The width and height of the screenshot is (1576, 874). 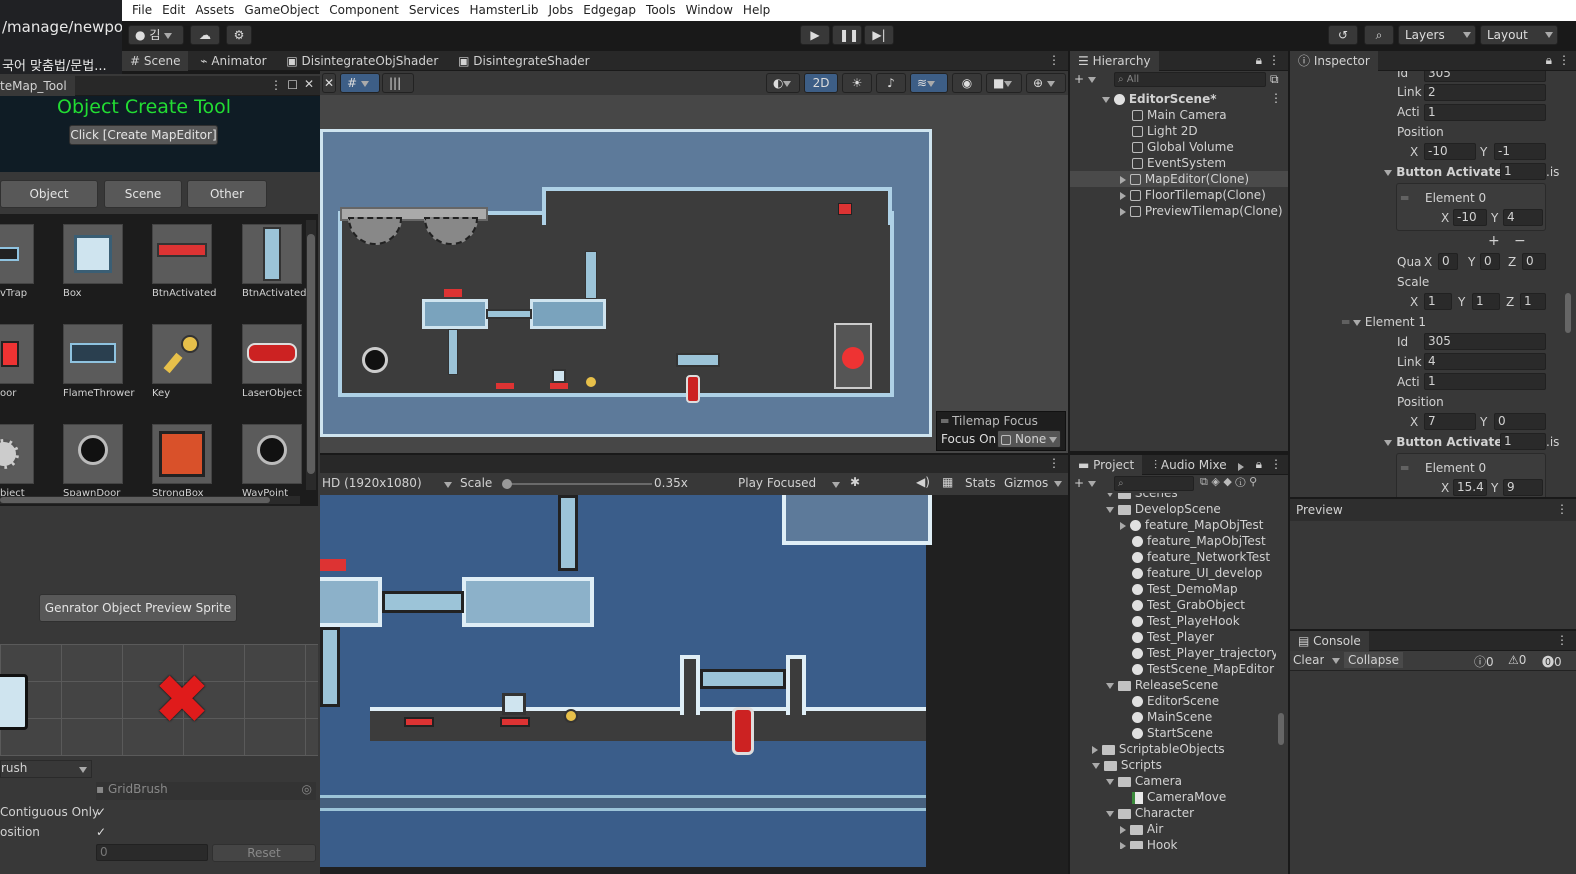 What do you see at coordinates (1568, 281) in the screenshot?
I see `inspector-scrollbar` at bounding box center [1568, 281].